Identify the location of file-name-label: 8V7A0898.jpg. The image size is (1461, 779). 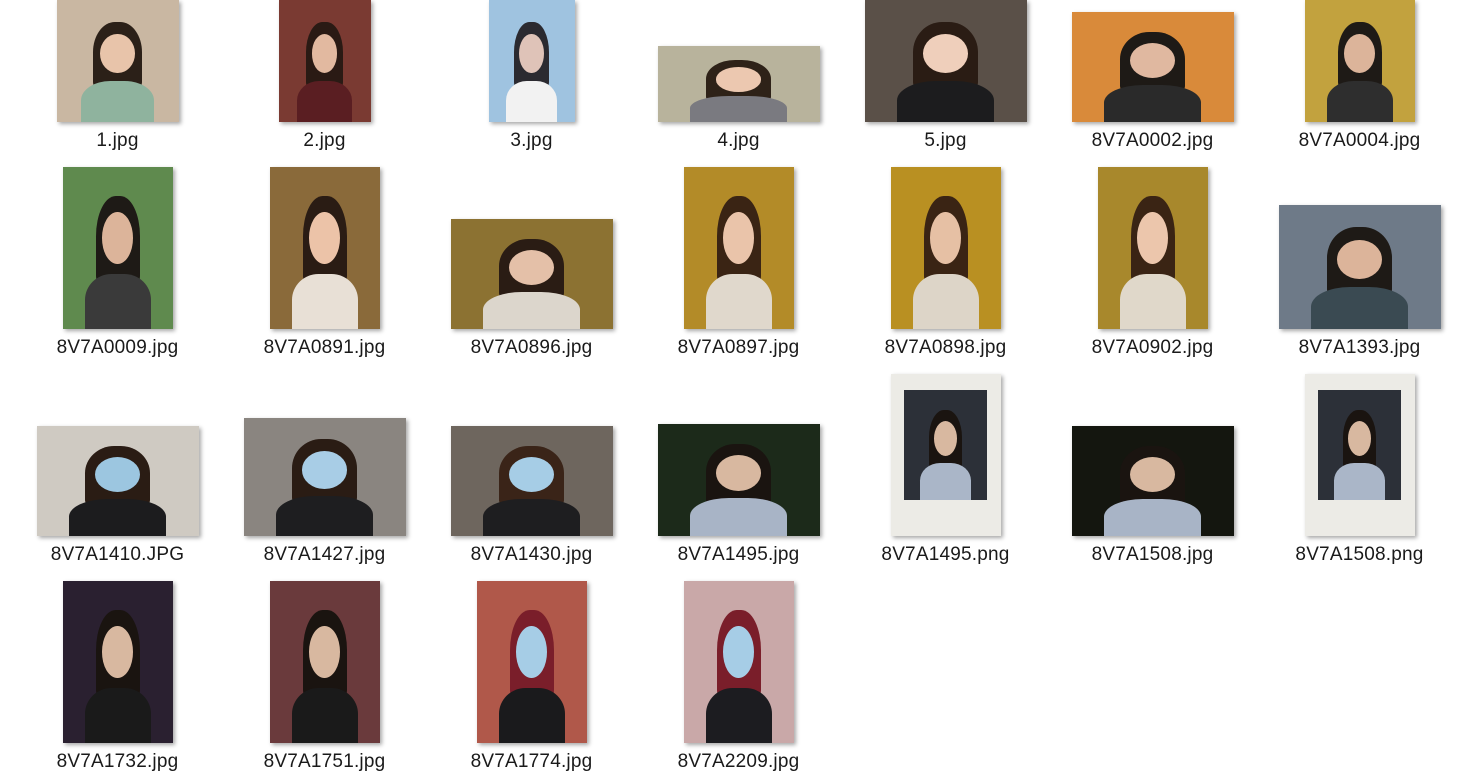
(945, 347).